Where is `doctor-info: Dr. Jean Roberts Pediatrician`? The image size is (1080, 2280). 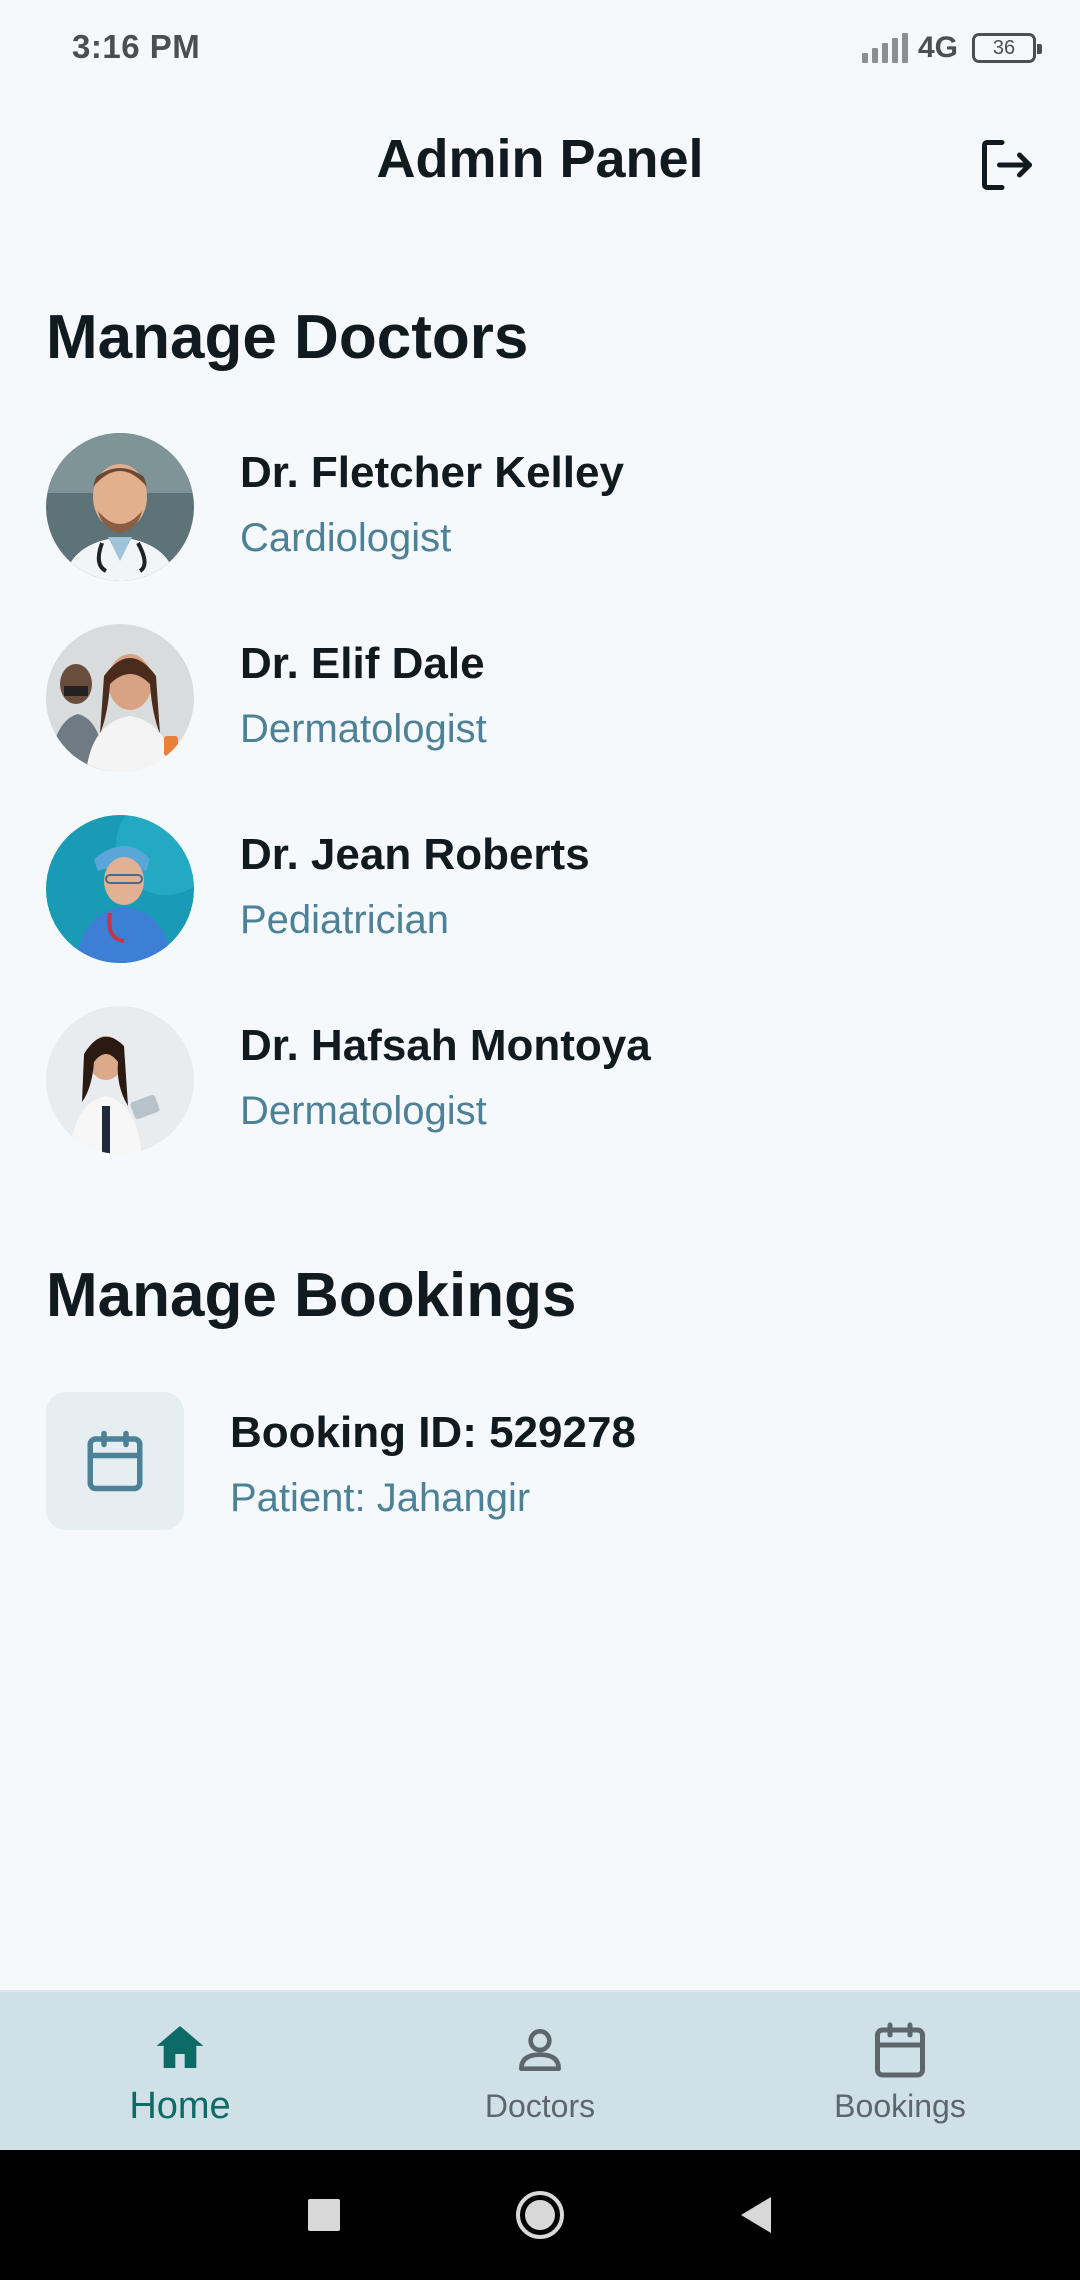
doctor-info: Dr. Jean Roberts Pediatrician is located at coordinates (415, 886).